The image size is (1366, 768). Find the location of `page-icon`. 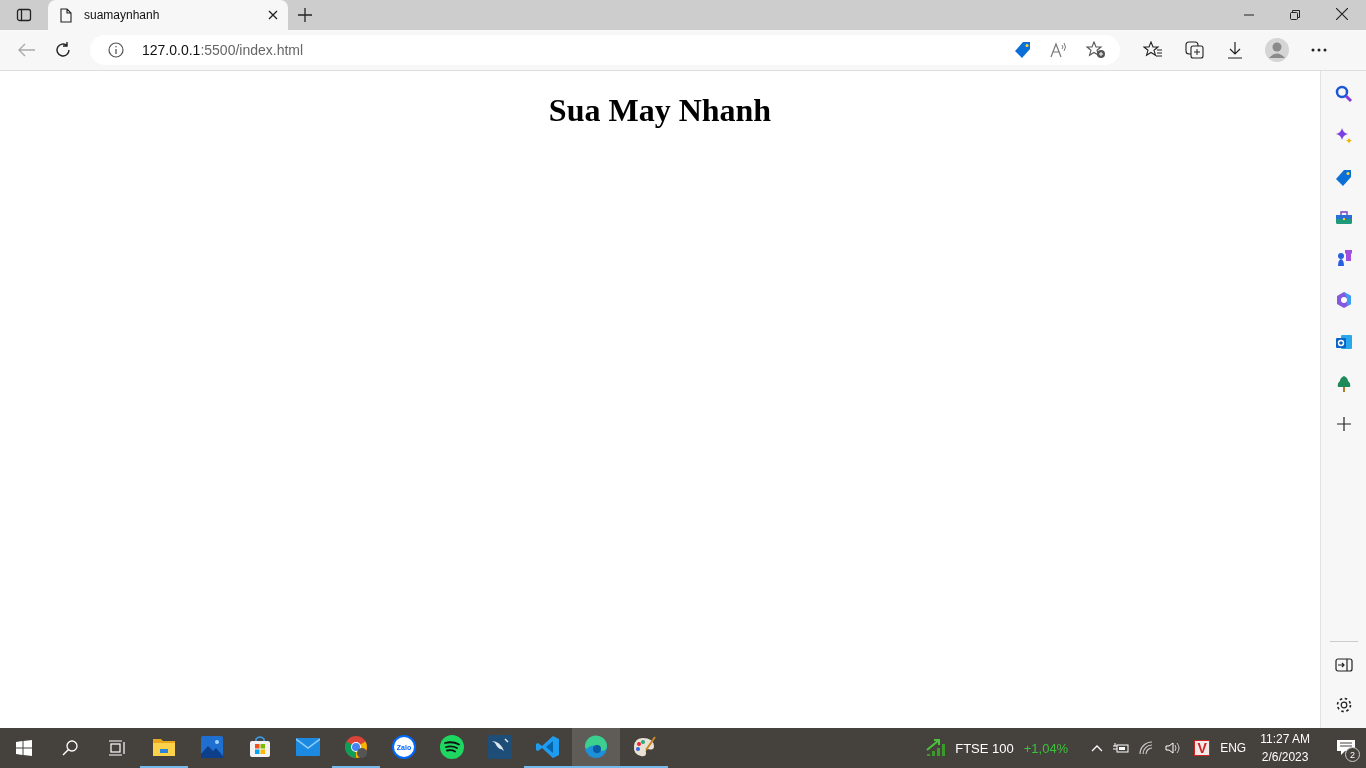

page-icon is located at coordinates (66, 15).